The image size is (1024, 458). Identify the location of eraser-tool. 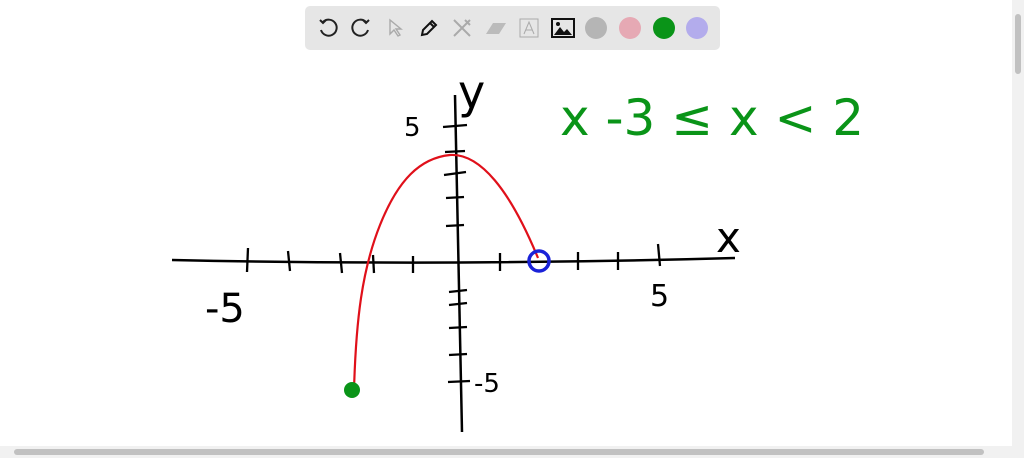
(496, 28).